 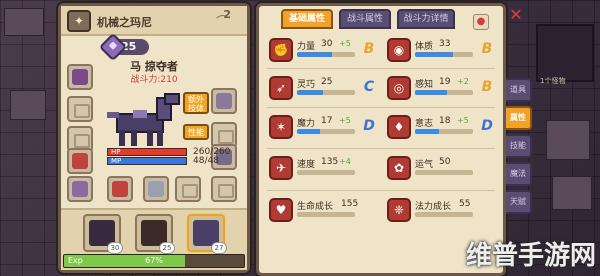 What do you see at coordinates (399, 50) in the screenshot?
I see `stat-icon: ◉` at bounding box center [399, 50].